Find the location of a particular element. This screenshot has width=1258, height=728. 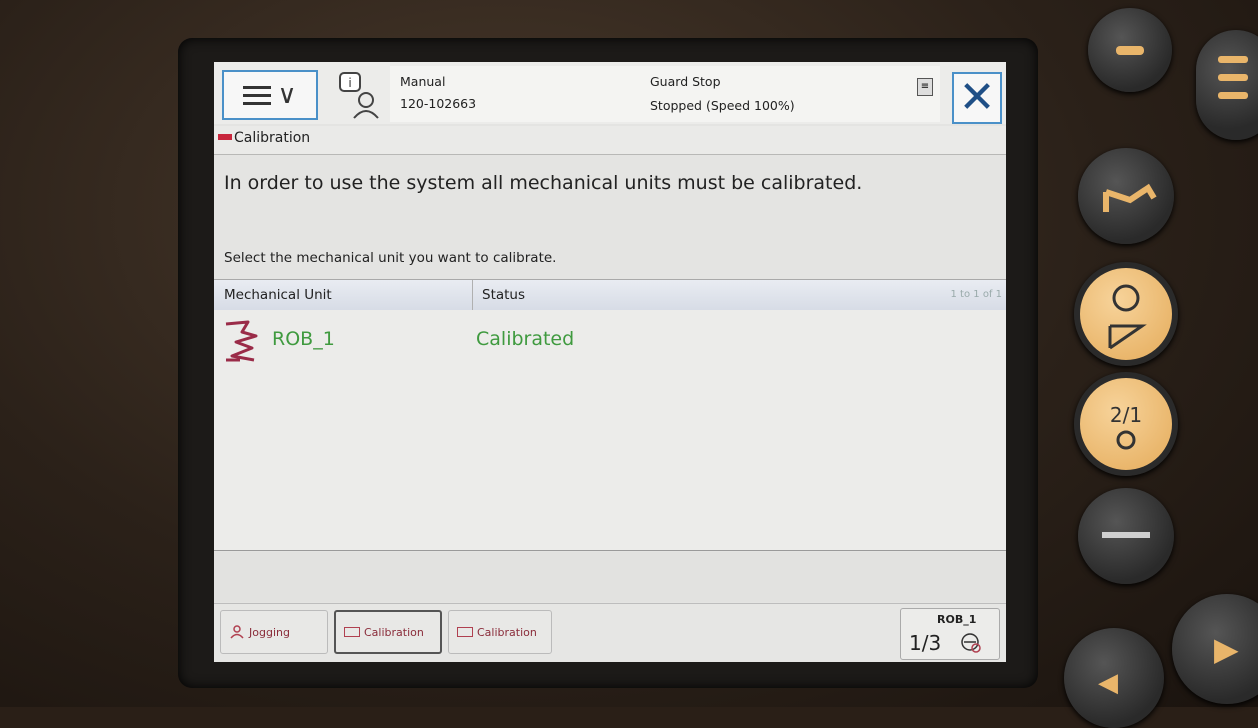

task-label: Jogging is located at coordinates (269, 632).